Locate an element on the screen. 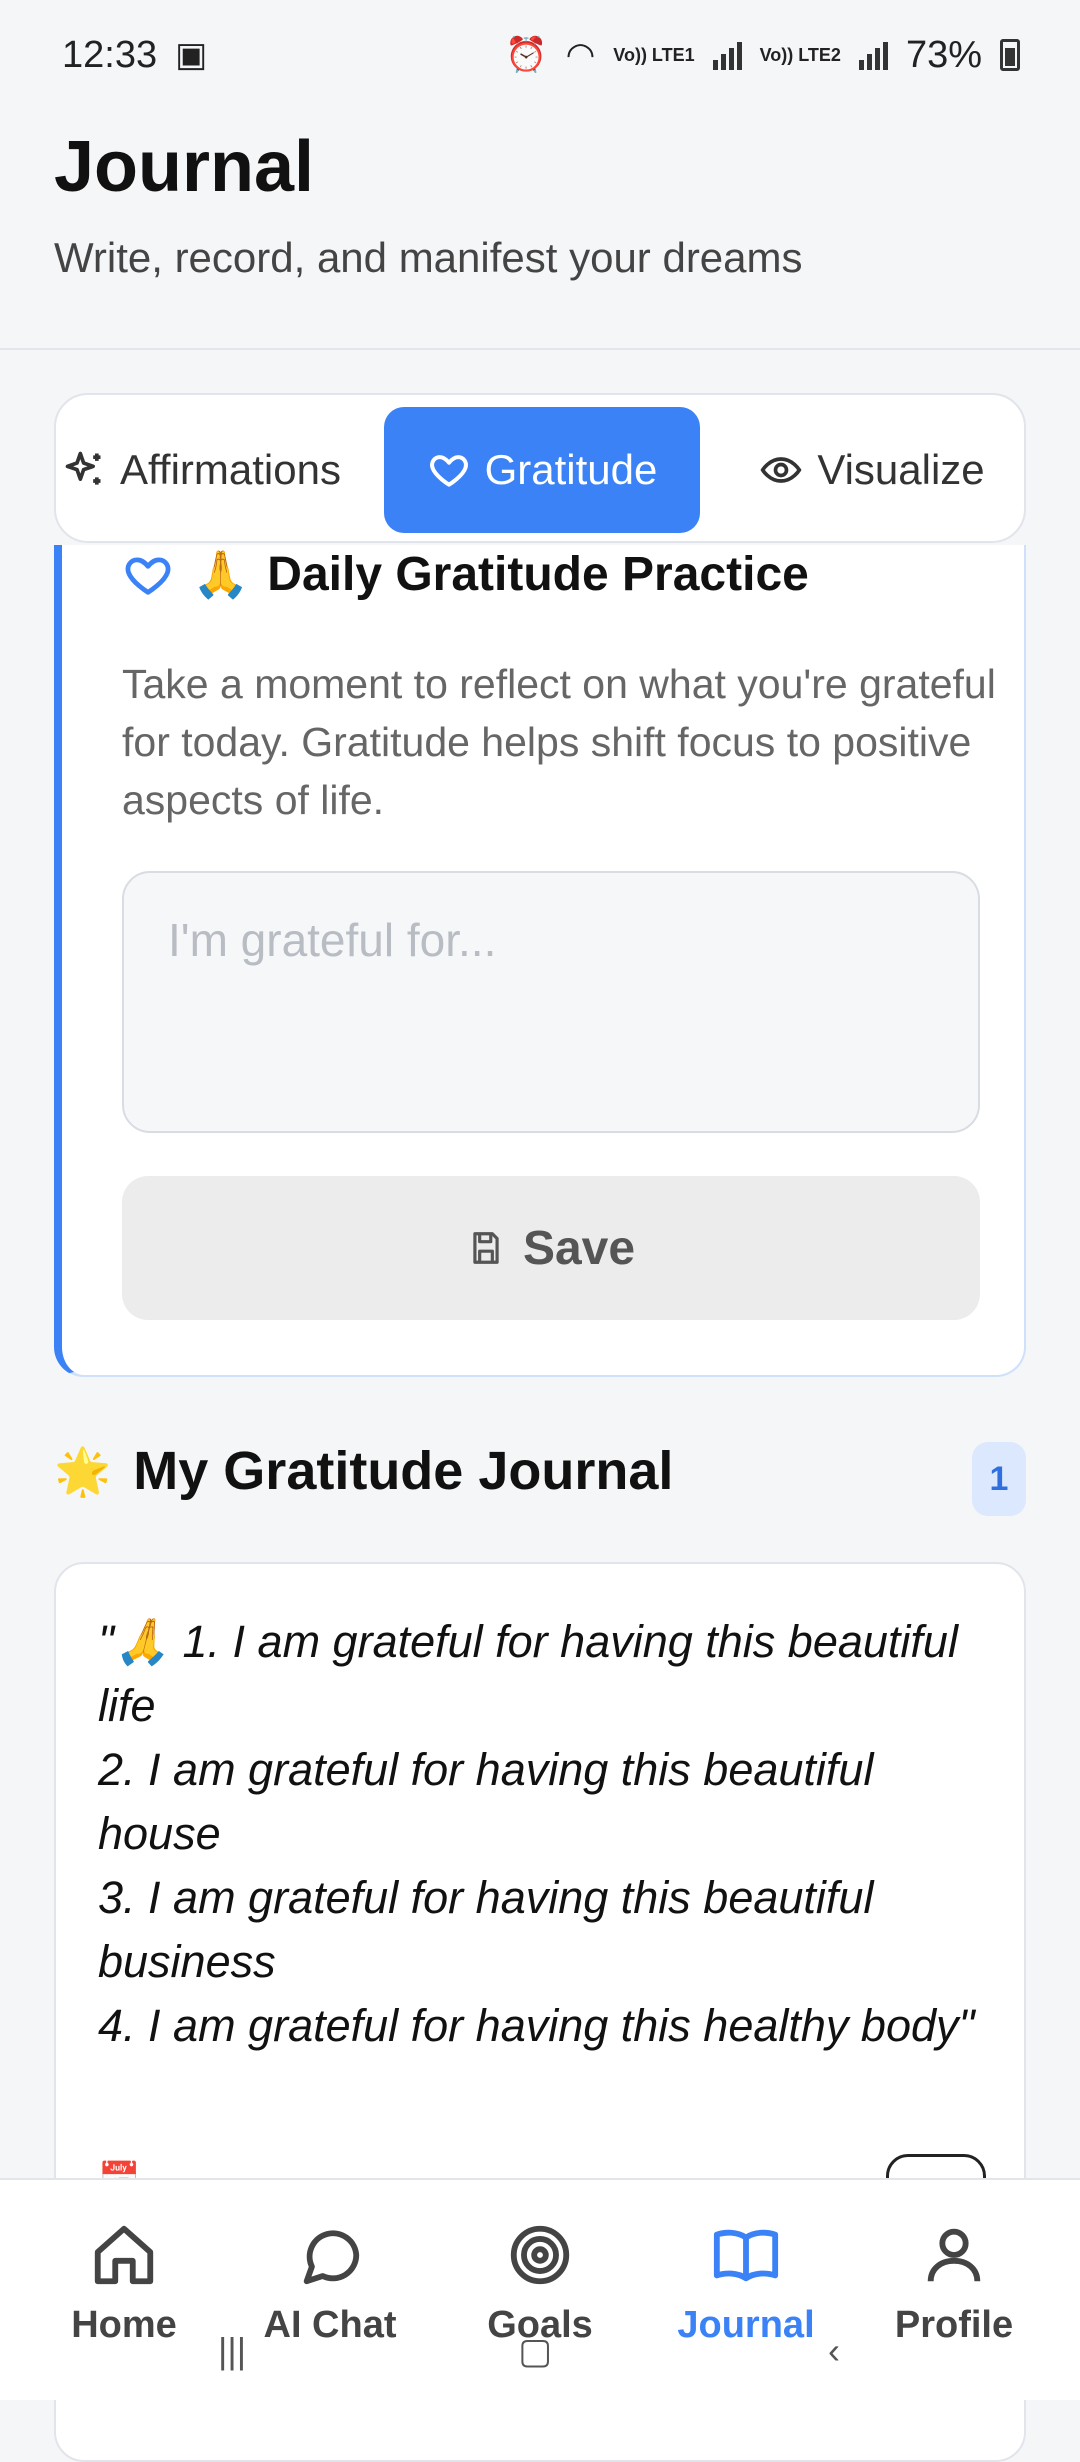  page-subtitle: Write, record, and manifest your dreams is located at coordinates (428, 257).